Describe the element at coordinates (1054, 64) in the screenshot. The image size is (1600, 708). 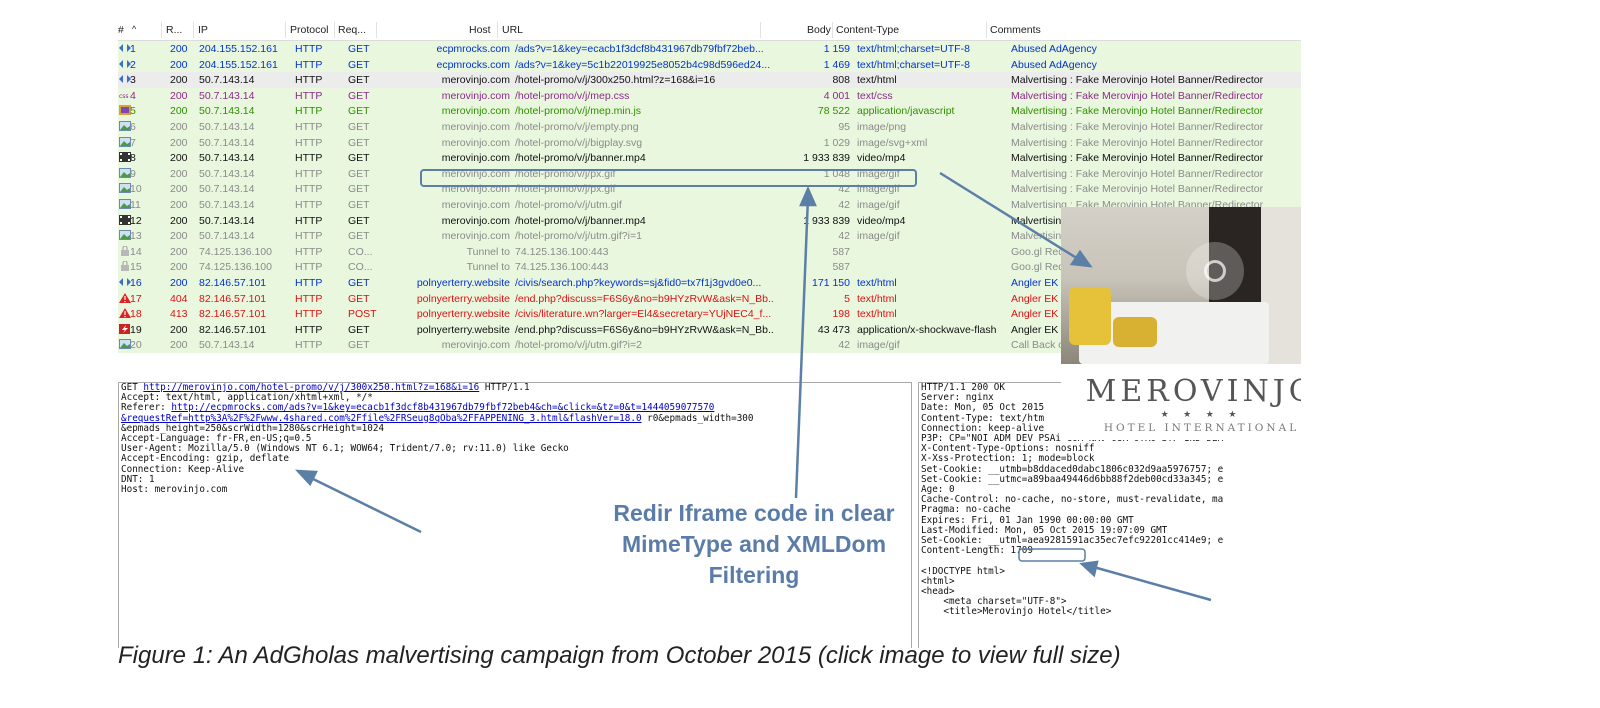
I see `cell-com: Abused AdAgency` at that location.